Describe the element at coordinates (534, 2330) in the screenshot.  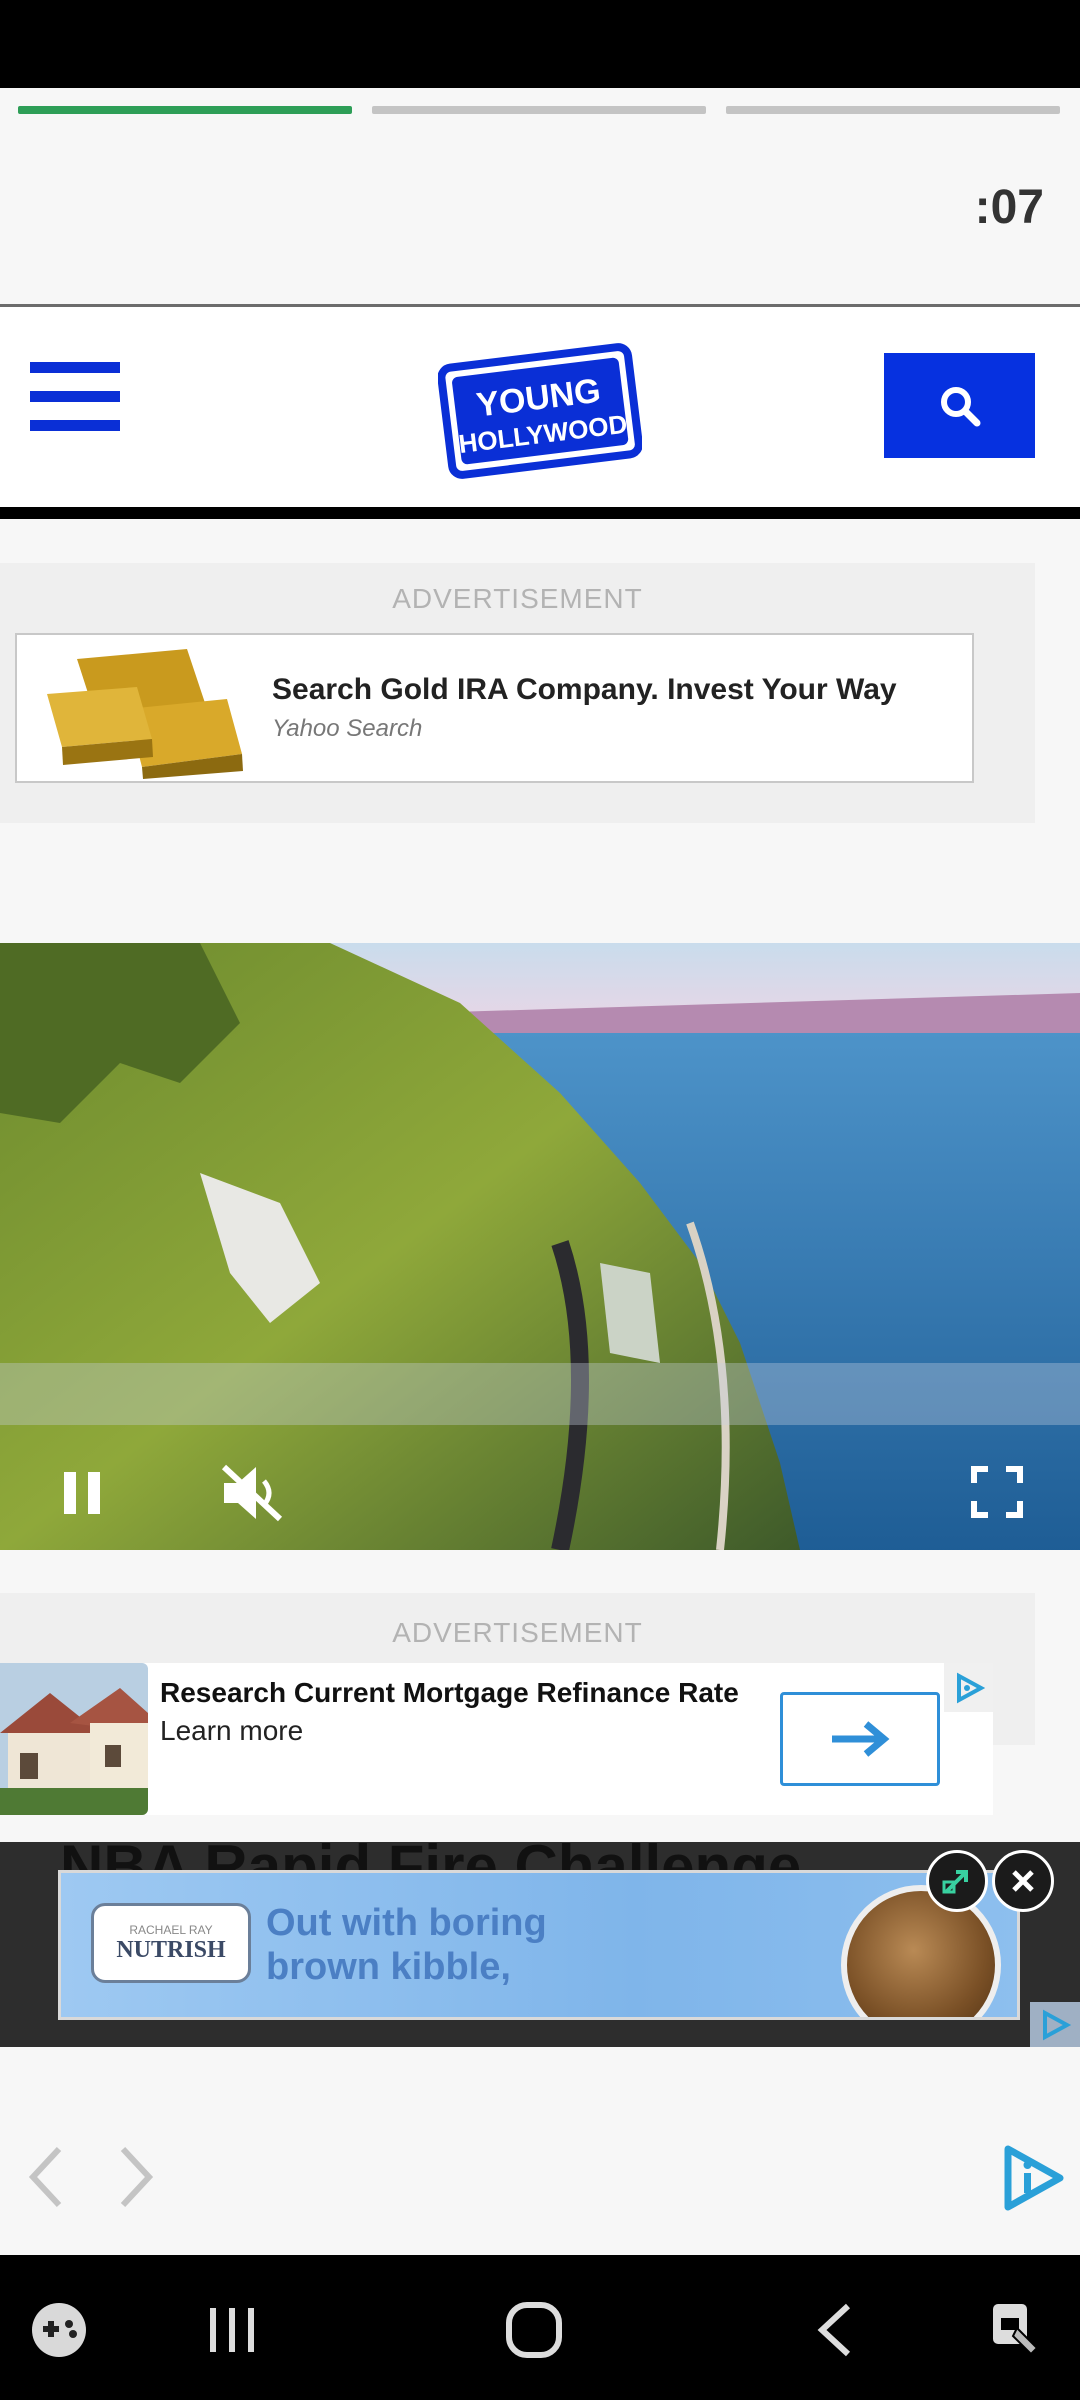
I see `home-icon` at that location.